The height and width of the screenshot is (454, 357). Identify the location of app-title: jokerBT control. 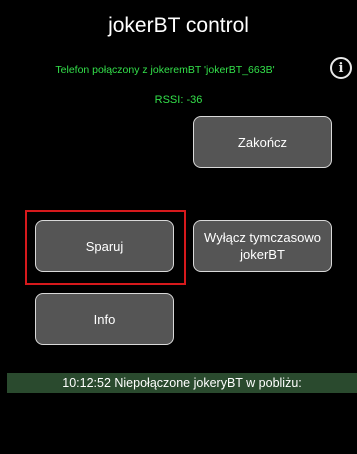
(178, 25).